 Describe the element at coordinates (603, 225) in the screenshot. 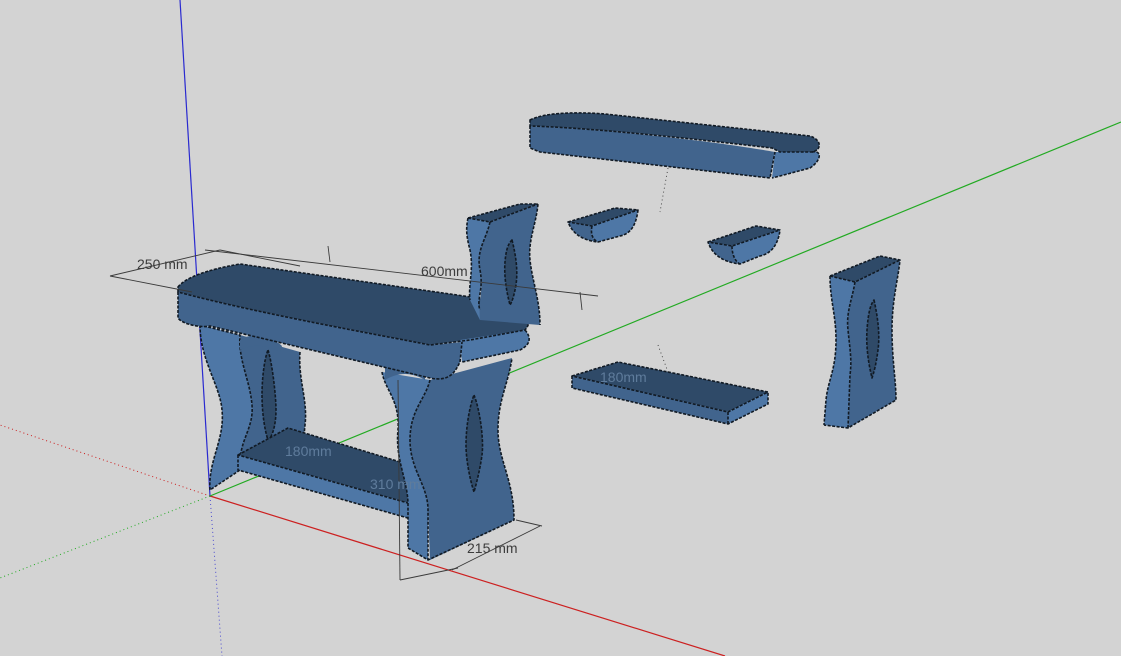

I see `exploded-bracket-left` at that location.